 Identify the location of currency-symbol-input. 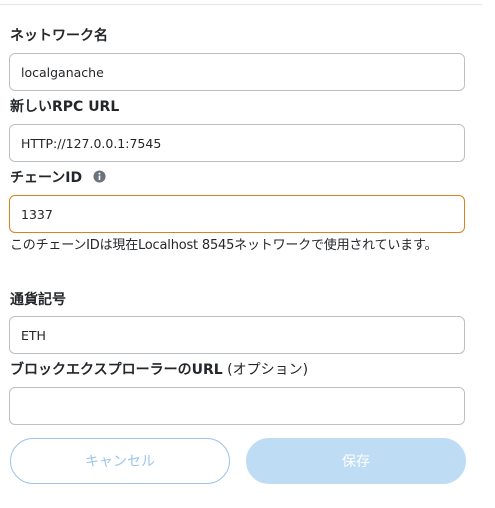
(237, 335).